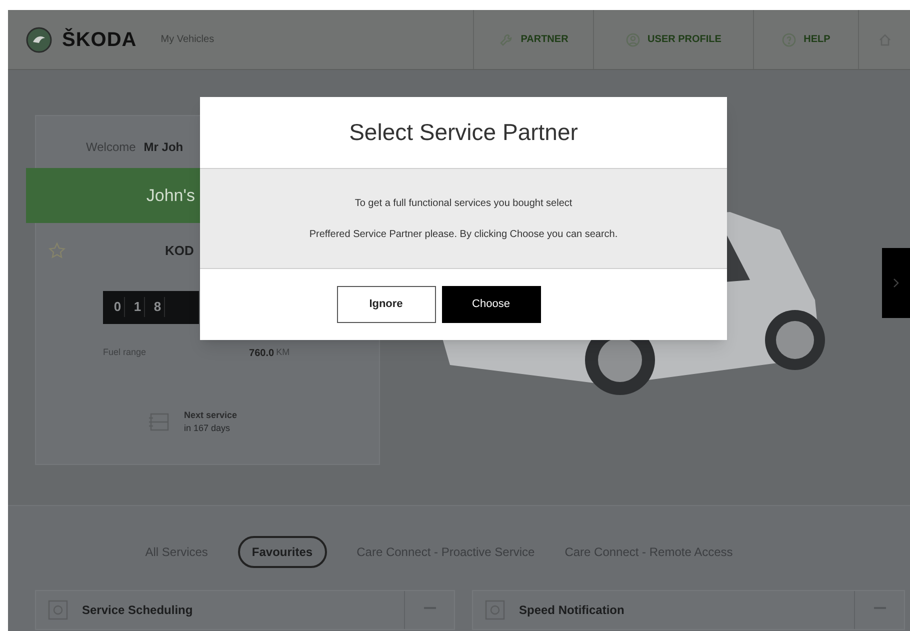  What do you see at coordinates (491, 304) in the screenshot?
I see `choose-button: Choose` at bounding box center [491, 304].